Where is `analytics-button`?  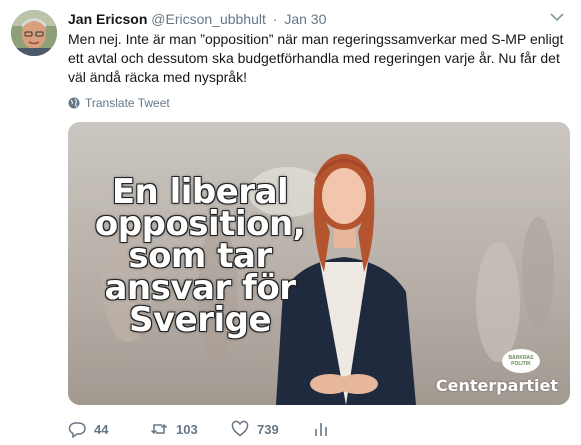 analytics-button is located at coordinates (321, 429).